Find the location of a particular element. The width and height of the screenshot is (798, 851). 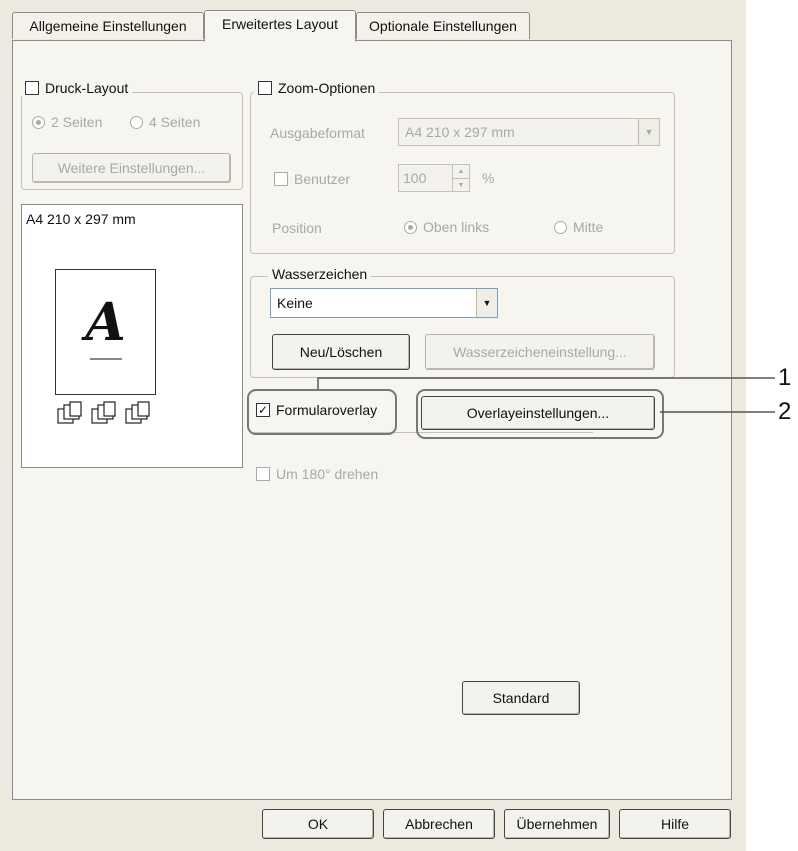

tab-extended-layout: Erweitertes Layout is located at coordinates (280, 26).